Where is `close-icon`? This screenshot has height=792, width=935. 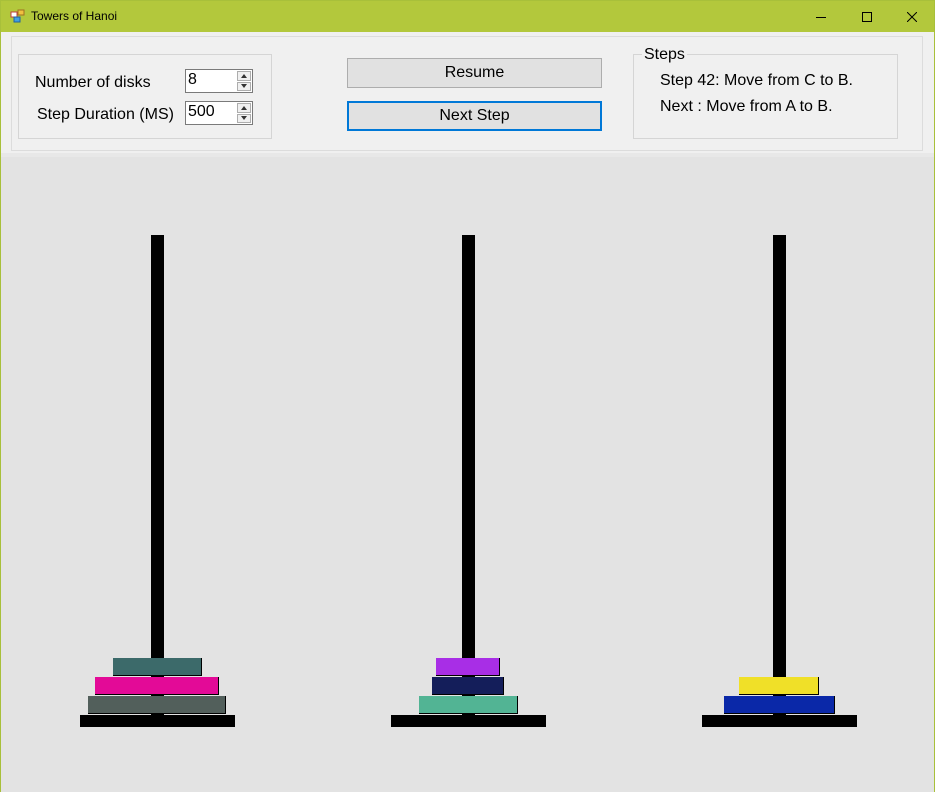
close-icon is located at coordinates (912, 16).